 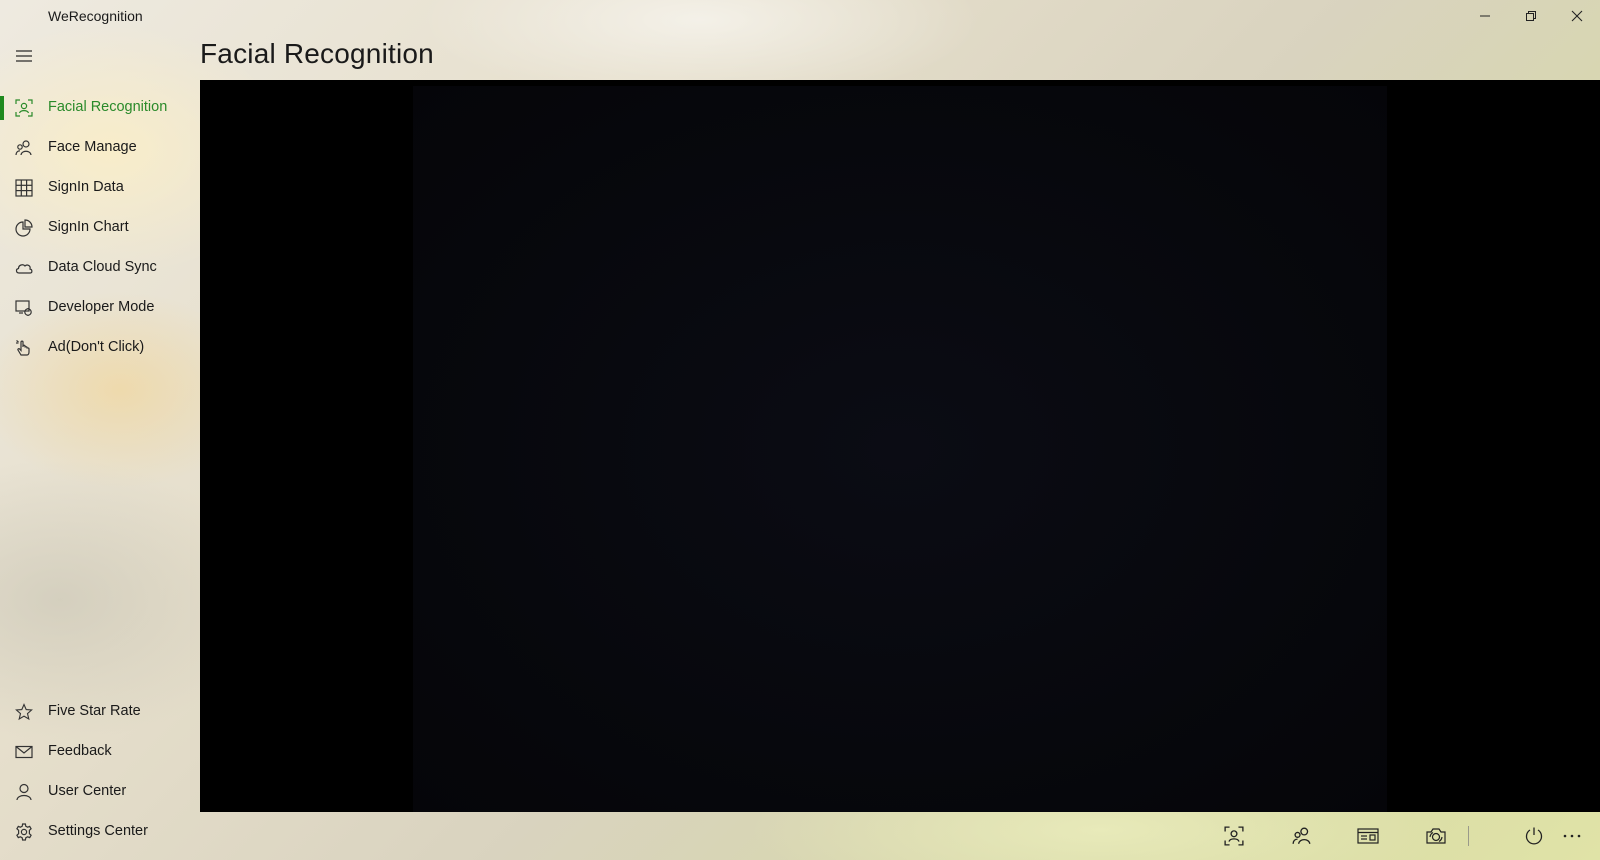 I want to click on nav-item-face-manage: Face Manage, so click(x=100, y=148).